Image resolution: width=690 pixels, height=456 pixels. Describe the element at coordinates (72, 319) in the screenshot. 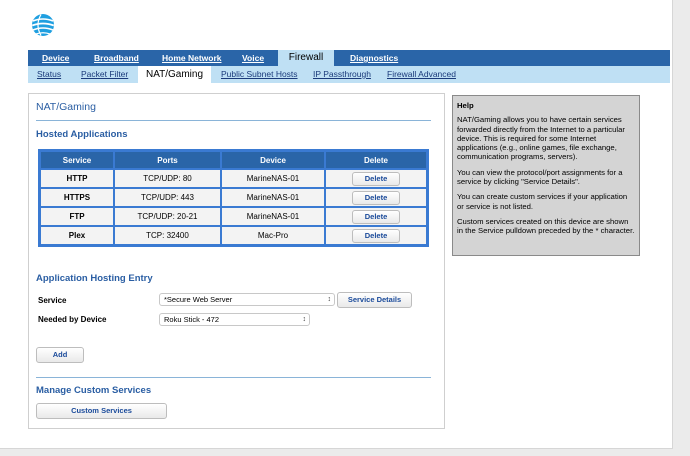

I see `needed-by-device-label: Needed by Device` at that location.